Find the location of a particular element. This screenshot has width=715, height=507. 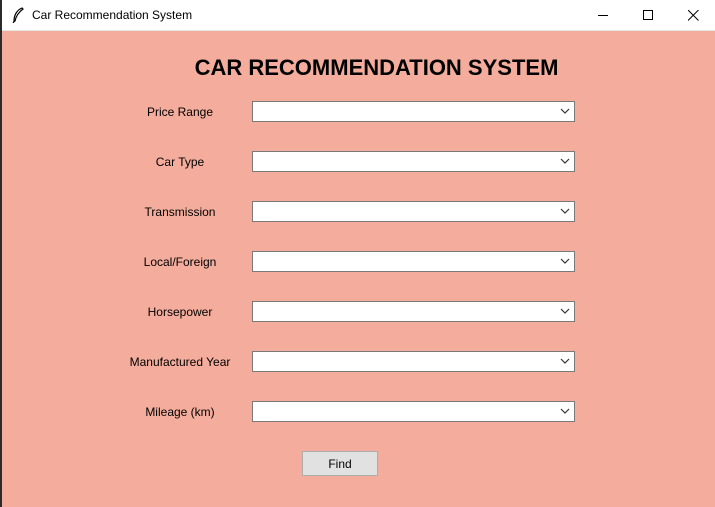

transmission-select is located at coordinates (413, 211).